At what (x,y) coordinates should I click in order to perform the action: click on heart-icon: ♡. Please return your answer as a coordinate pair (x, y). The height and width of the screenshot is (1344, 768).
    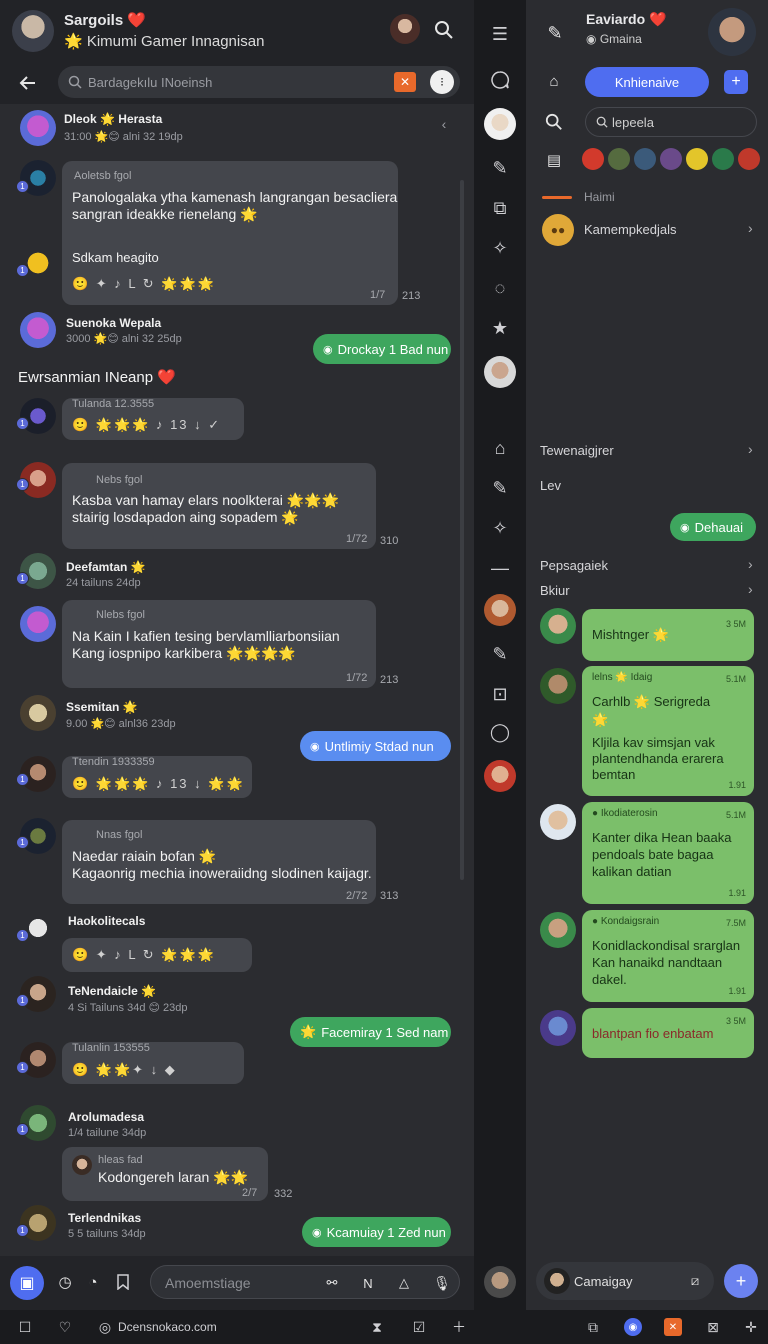
    Looking at the image, I should click on (65, 1327).